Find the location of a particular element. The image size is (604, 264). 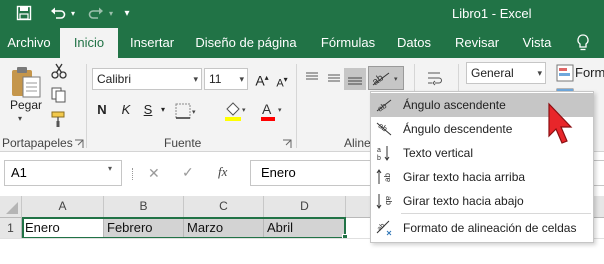

fill-handle is located at coordinates (345, 237).